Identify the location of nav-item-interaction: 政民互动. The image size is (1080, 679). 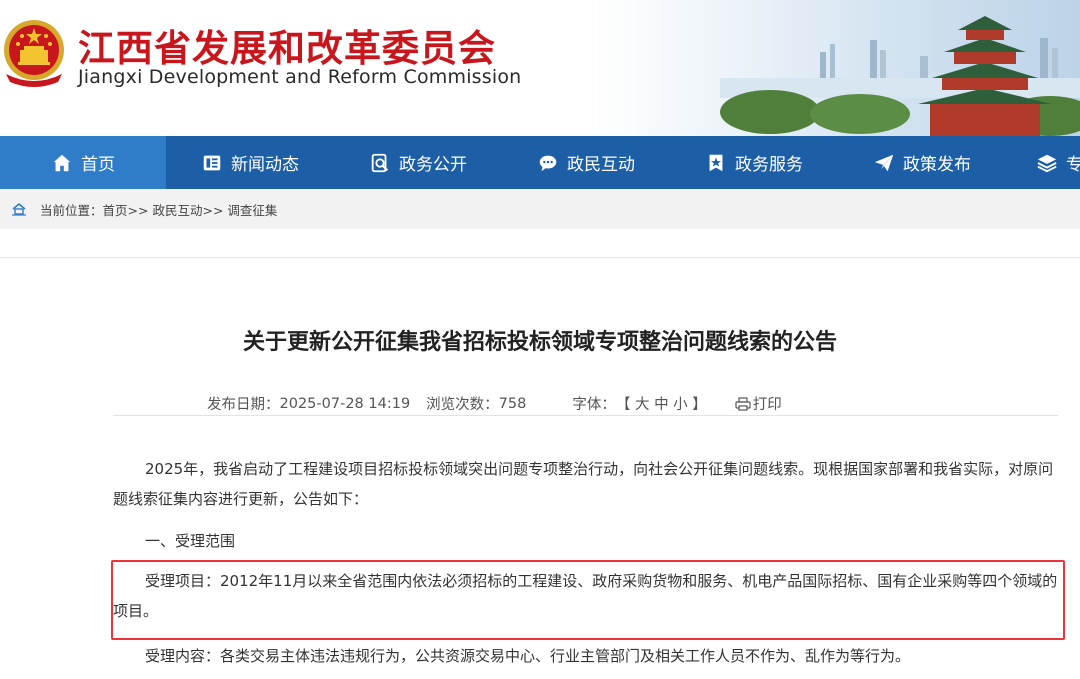
(586, 162).